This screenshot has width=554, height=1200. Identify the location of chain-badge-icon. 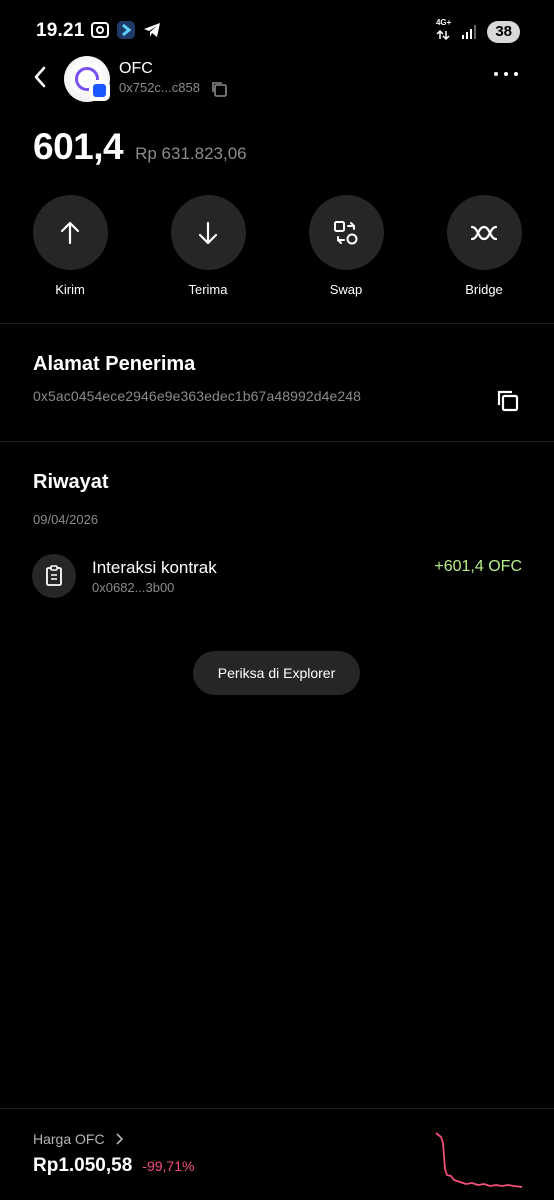
(99, 90).